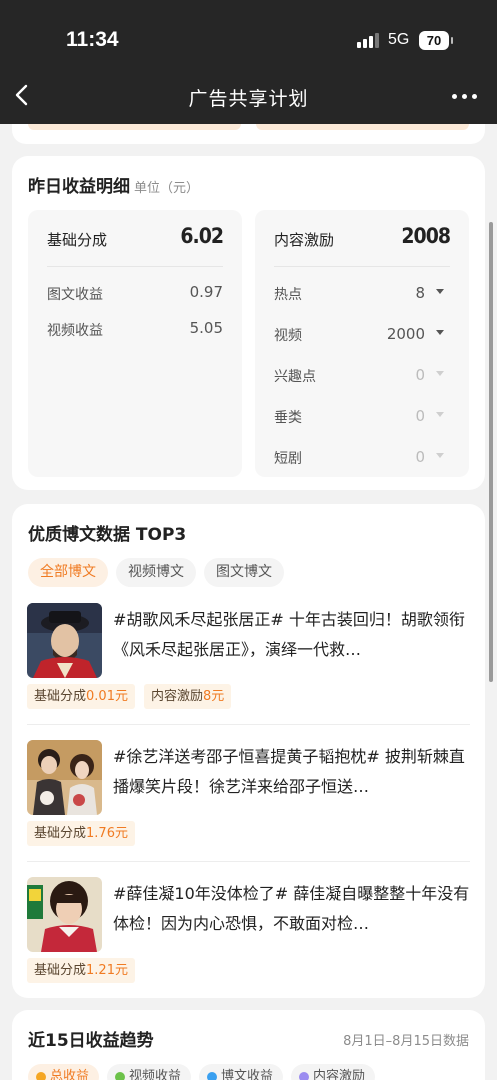  I want to click on base-share-label: 基础分成, so click(77, 240).